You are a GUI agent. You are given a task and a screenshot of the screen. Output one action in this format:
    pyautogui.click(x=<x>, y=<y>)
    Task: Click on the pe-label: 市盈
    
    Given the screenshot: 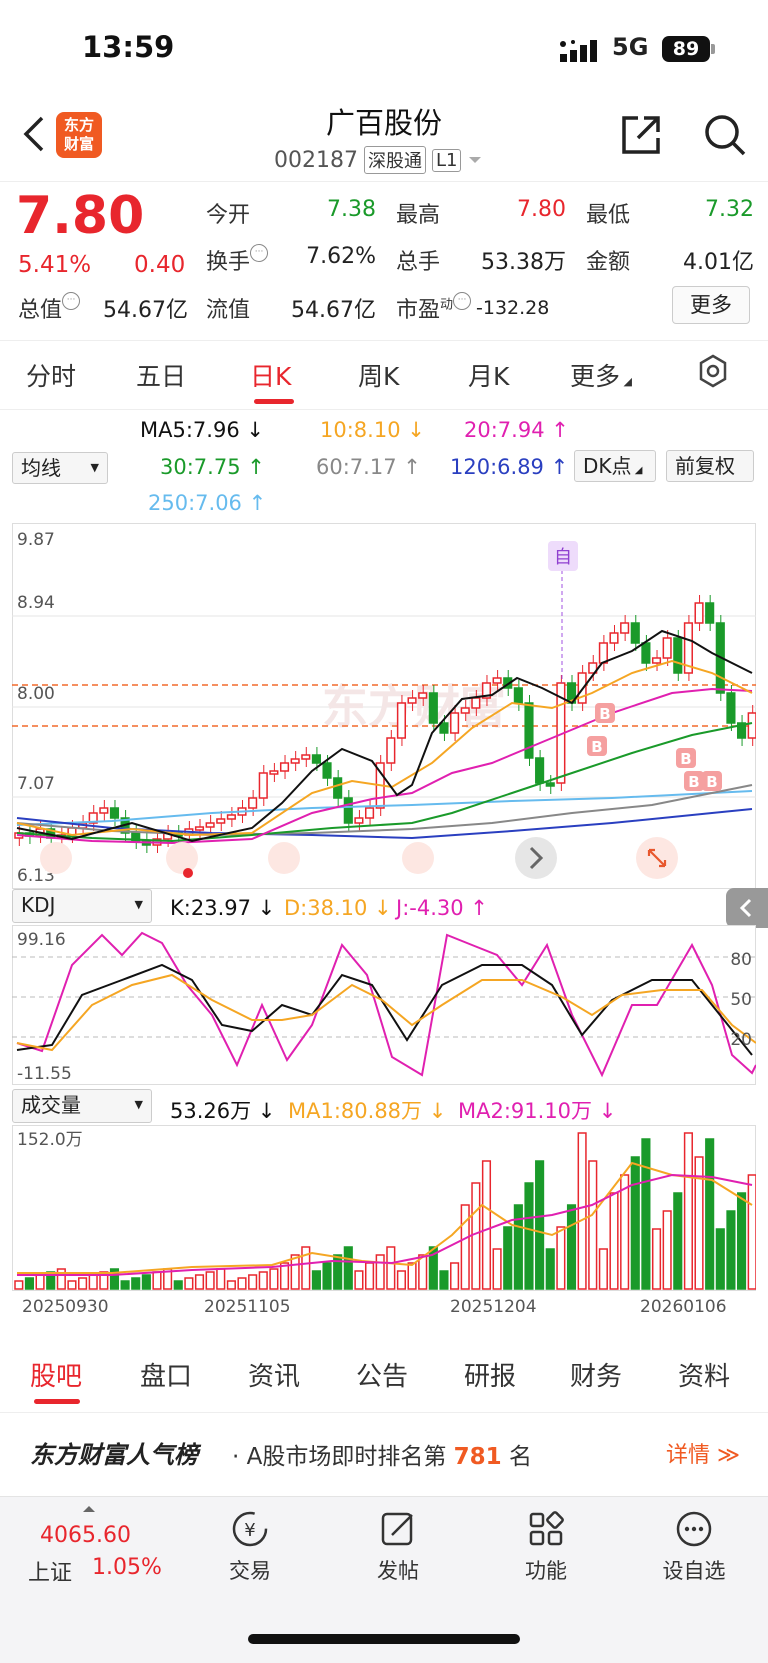 What is the action you would take?
    pyautogui.click(x=418, y=310)
    